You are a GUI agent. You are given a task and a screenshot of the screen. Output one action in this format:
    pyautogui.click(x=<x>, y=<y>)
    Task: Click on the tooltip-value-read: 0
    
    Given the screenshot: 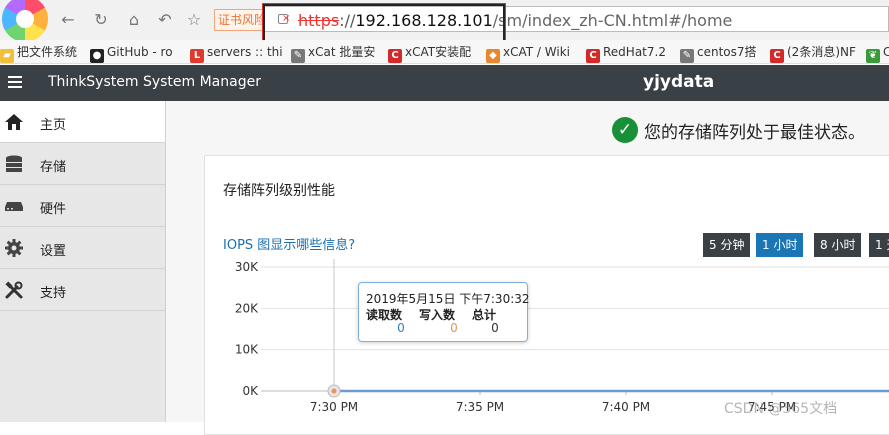 What is the action you would take?
    pyautogui.click(x=401, y=328)
    